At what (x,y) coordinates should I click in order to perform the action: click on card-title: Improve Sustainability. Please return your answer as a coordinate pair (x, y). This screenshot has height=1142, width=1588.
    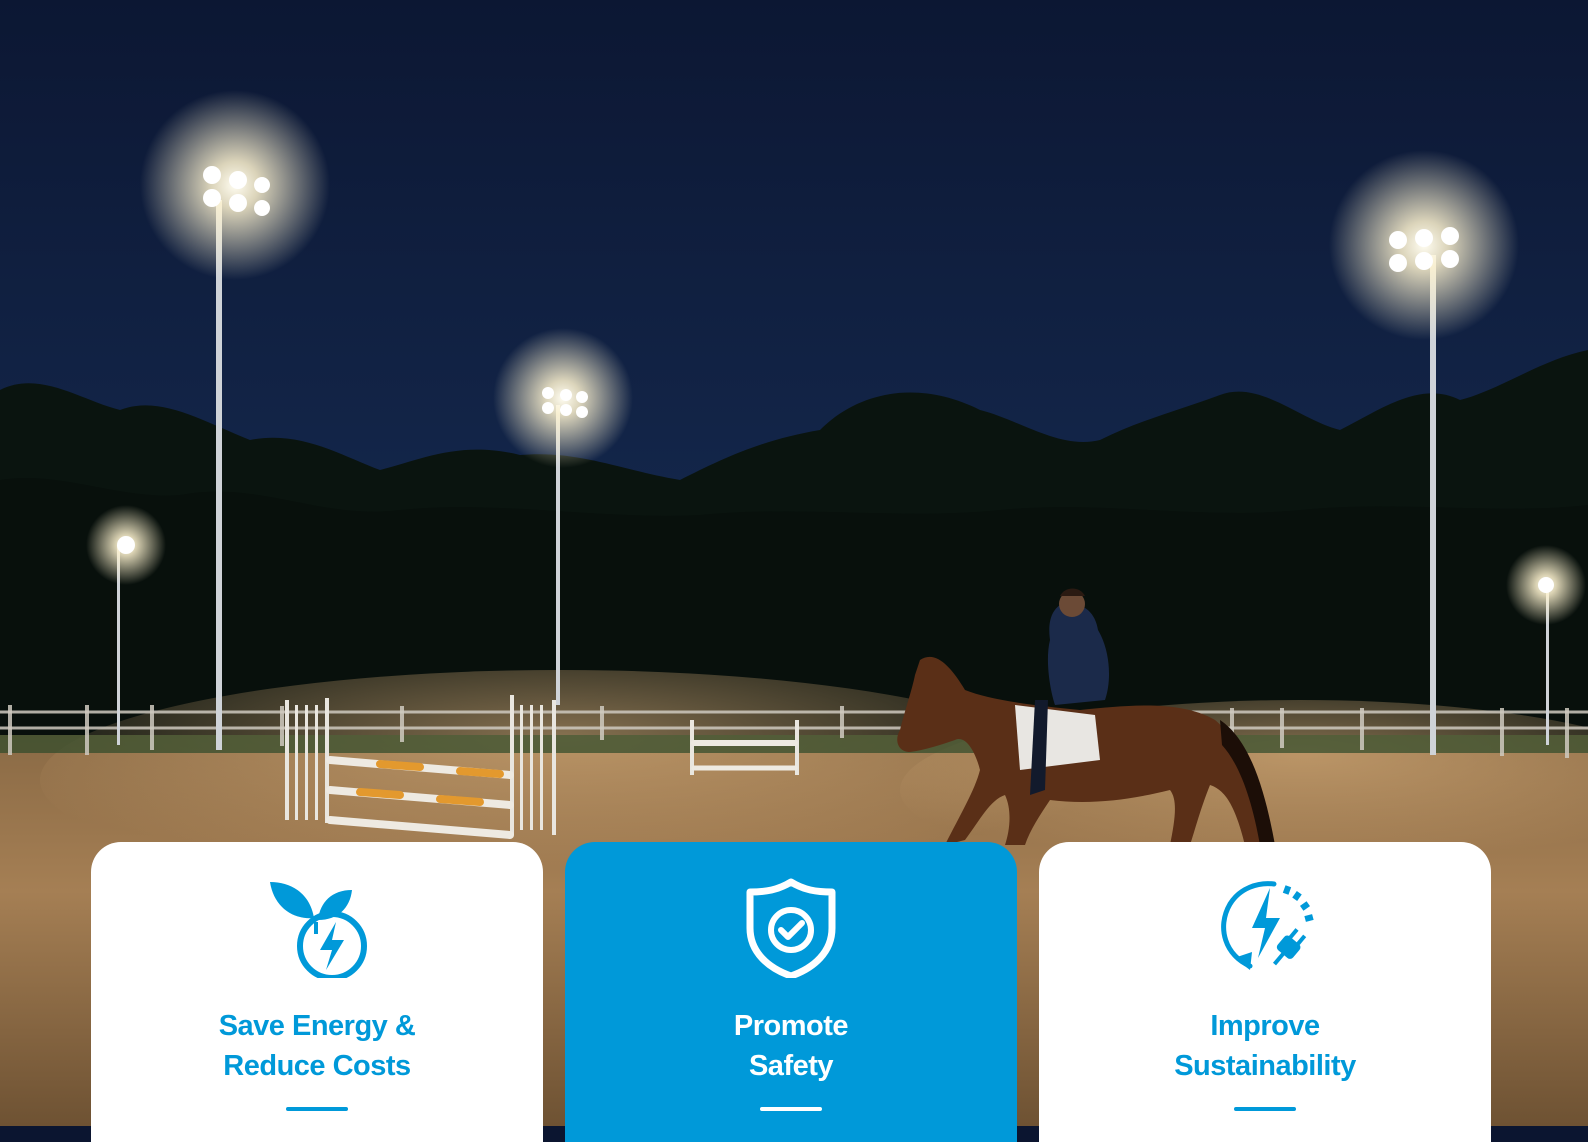
    Looking at the image, I should click on (1265, 1046).